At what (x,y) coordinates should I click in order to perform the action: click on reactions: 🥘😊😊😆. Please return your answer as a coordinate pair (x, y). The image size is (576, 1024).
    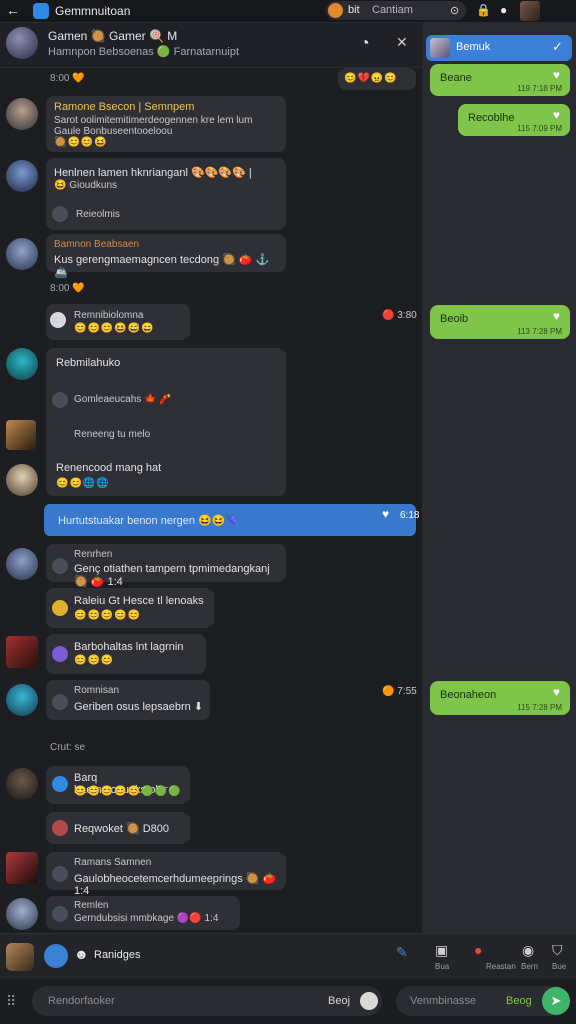
    Looking at the image, I should click on (81, 142).